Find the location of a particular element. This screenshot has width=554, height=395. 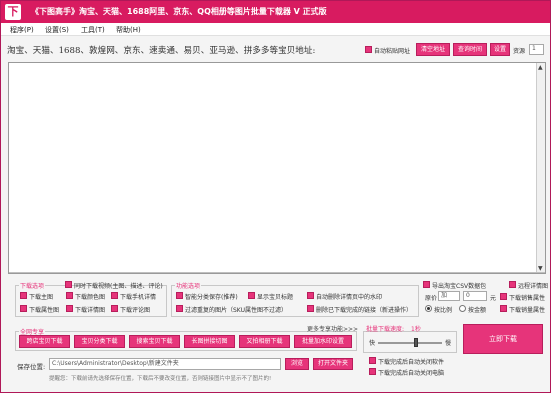

start-download-button: 立即下载 is located at coordinates (503, 339).